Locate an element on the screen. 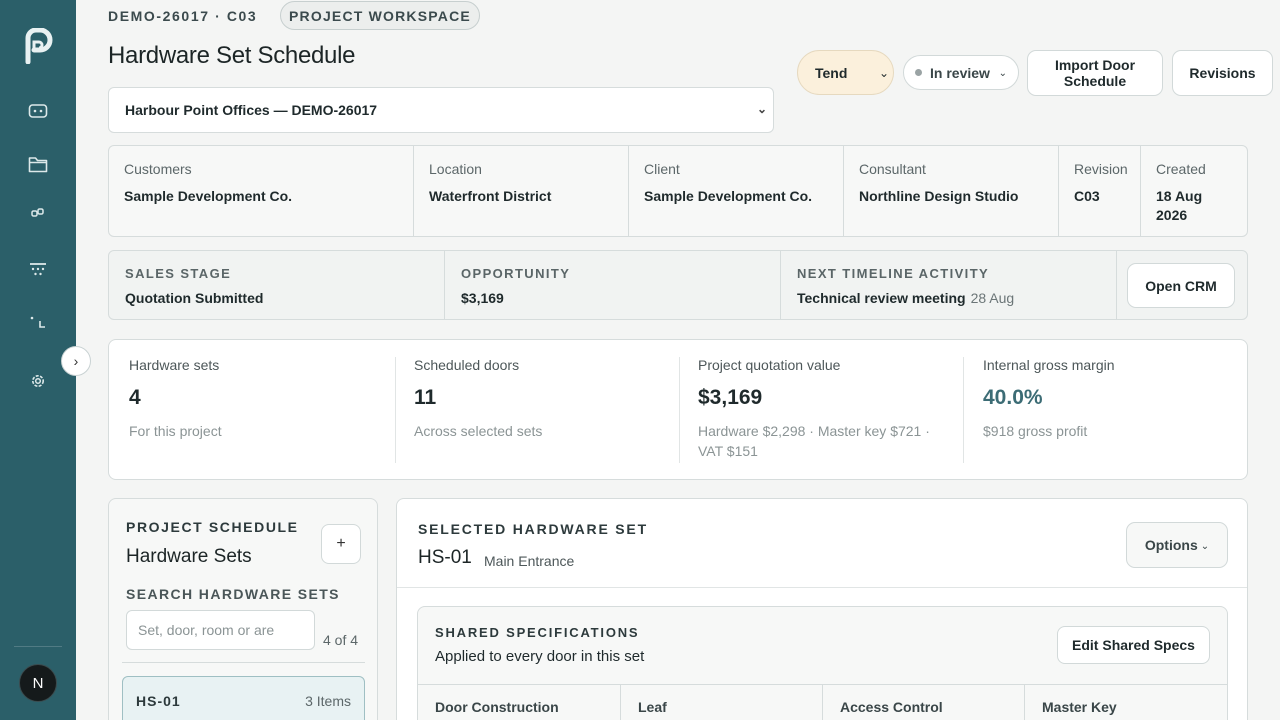 Image resolution: width=1280 pixels, height=720 pixels. filter-icon is located at coordinates (38, 269).